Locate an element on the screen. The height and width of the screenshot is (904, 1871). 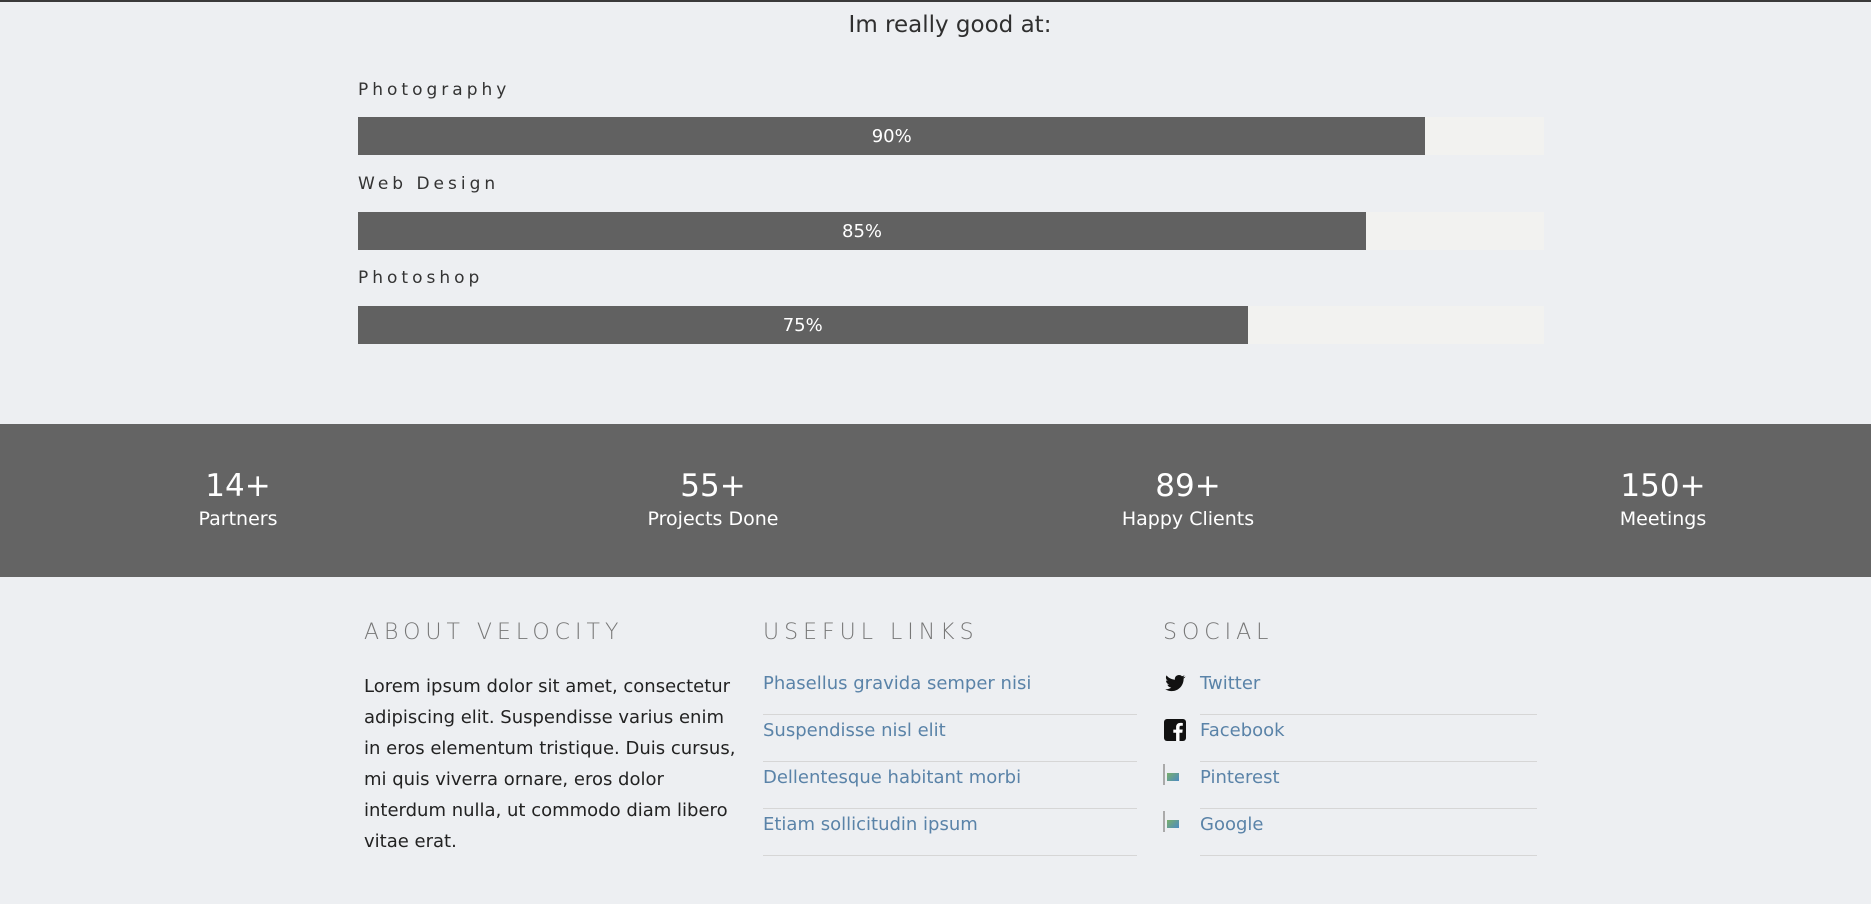
social-link-pinterest: Pinterest is located at coordinates (1240, 777).